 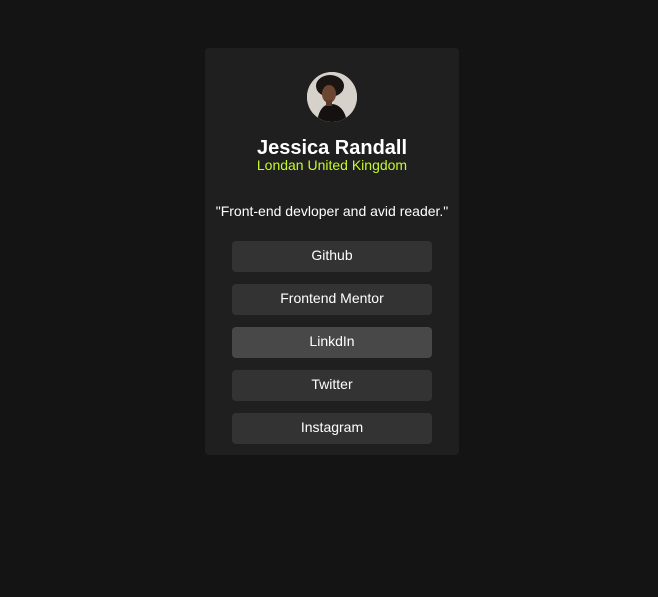 What do you see at coordinates (332, 428) in the screenshot?
I see `instagram-link-button: Instagram` at bounding box center [332, 428].